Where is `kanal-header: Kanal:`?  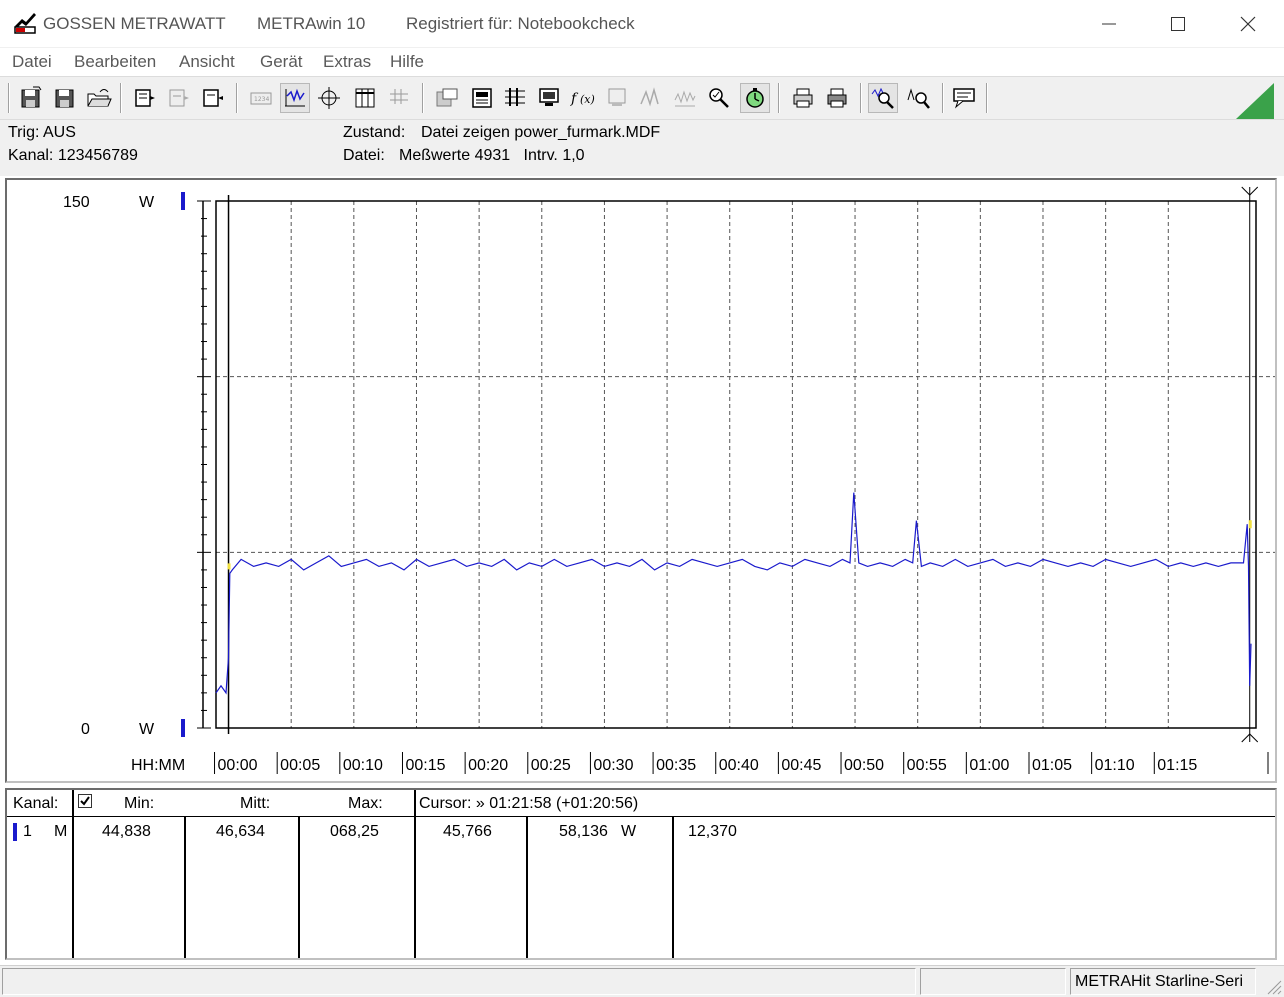
kanal-header: Kanal: is located at coordinates (36, 803).